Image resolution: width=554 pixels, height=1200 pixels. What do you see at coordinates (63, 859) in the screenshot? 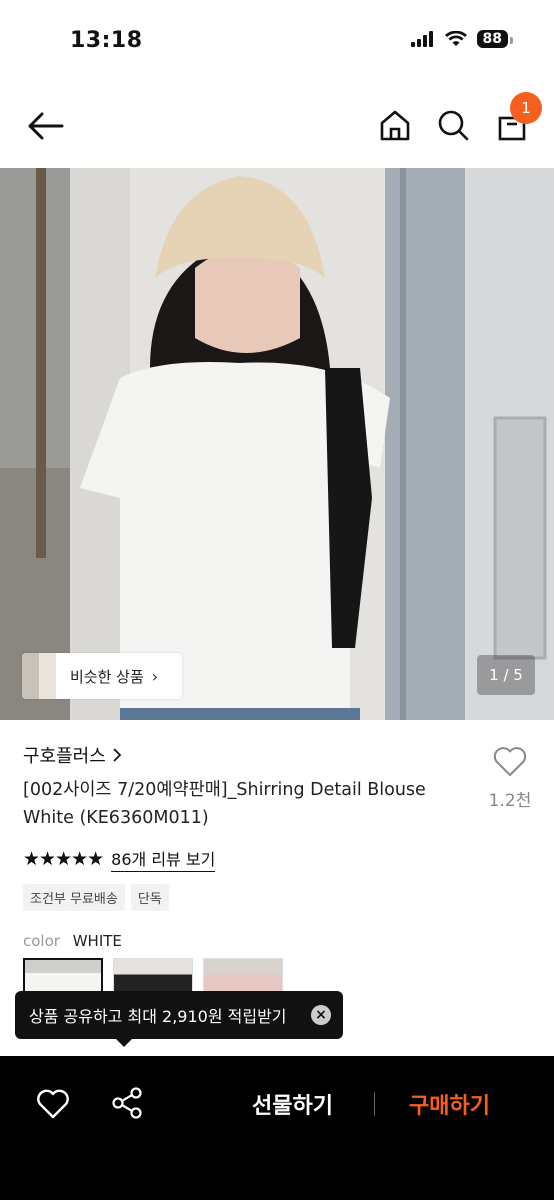
I see `star-rating: ★★★★★` at bounding box center [63, 859].